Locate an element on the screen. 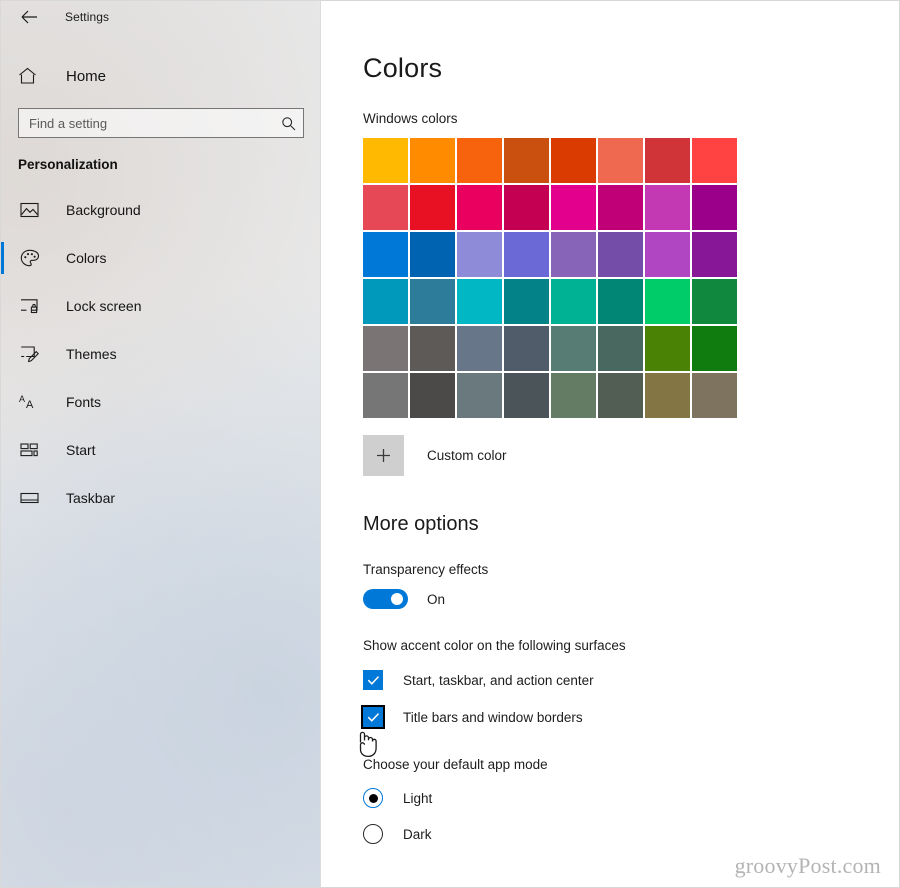 The image size is (900, 888). checkbox-label: Title bars and window borders is located at coordinates (493, 717).